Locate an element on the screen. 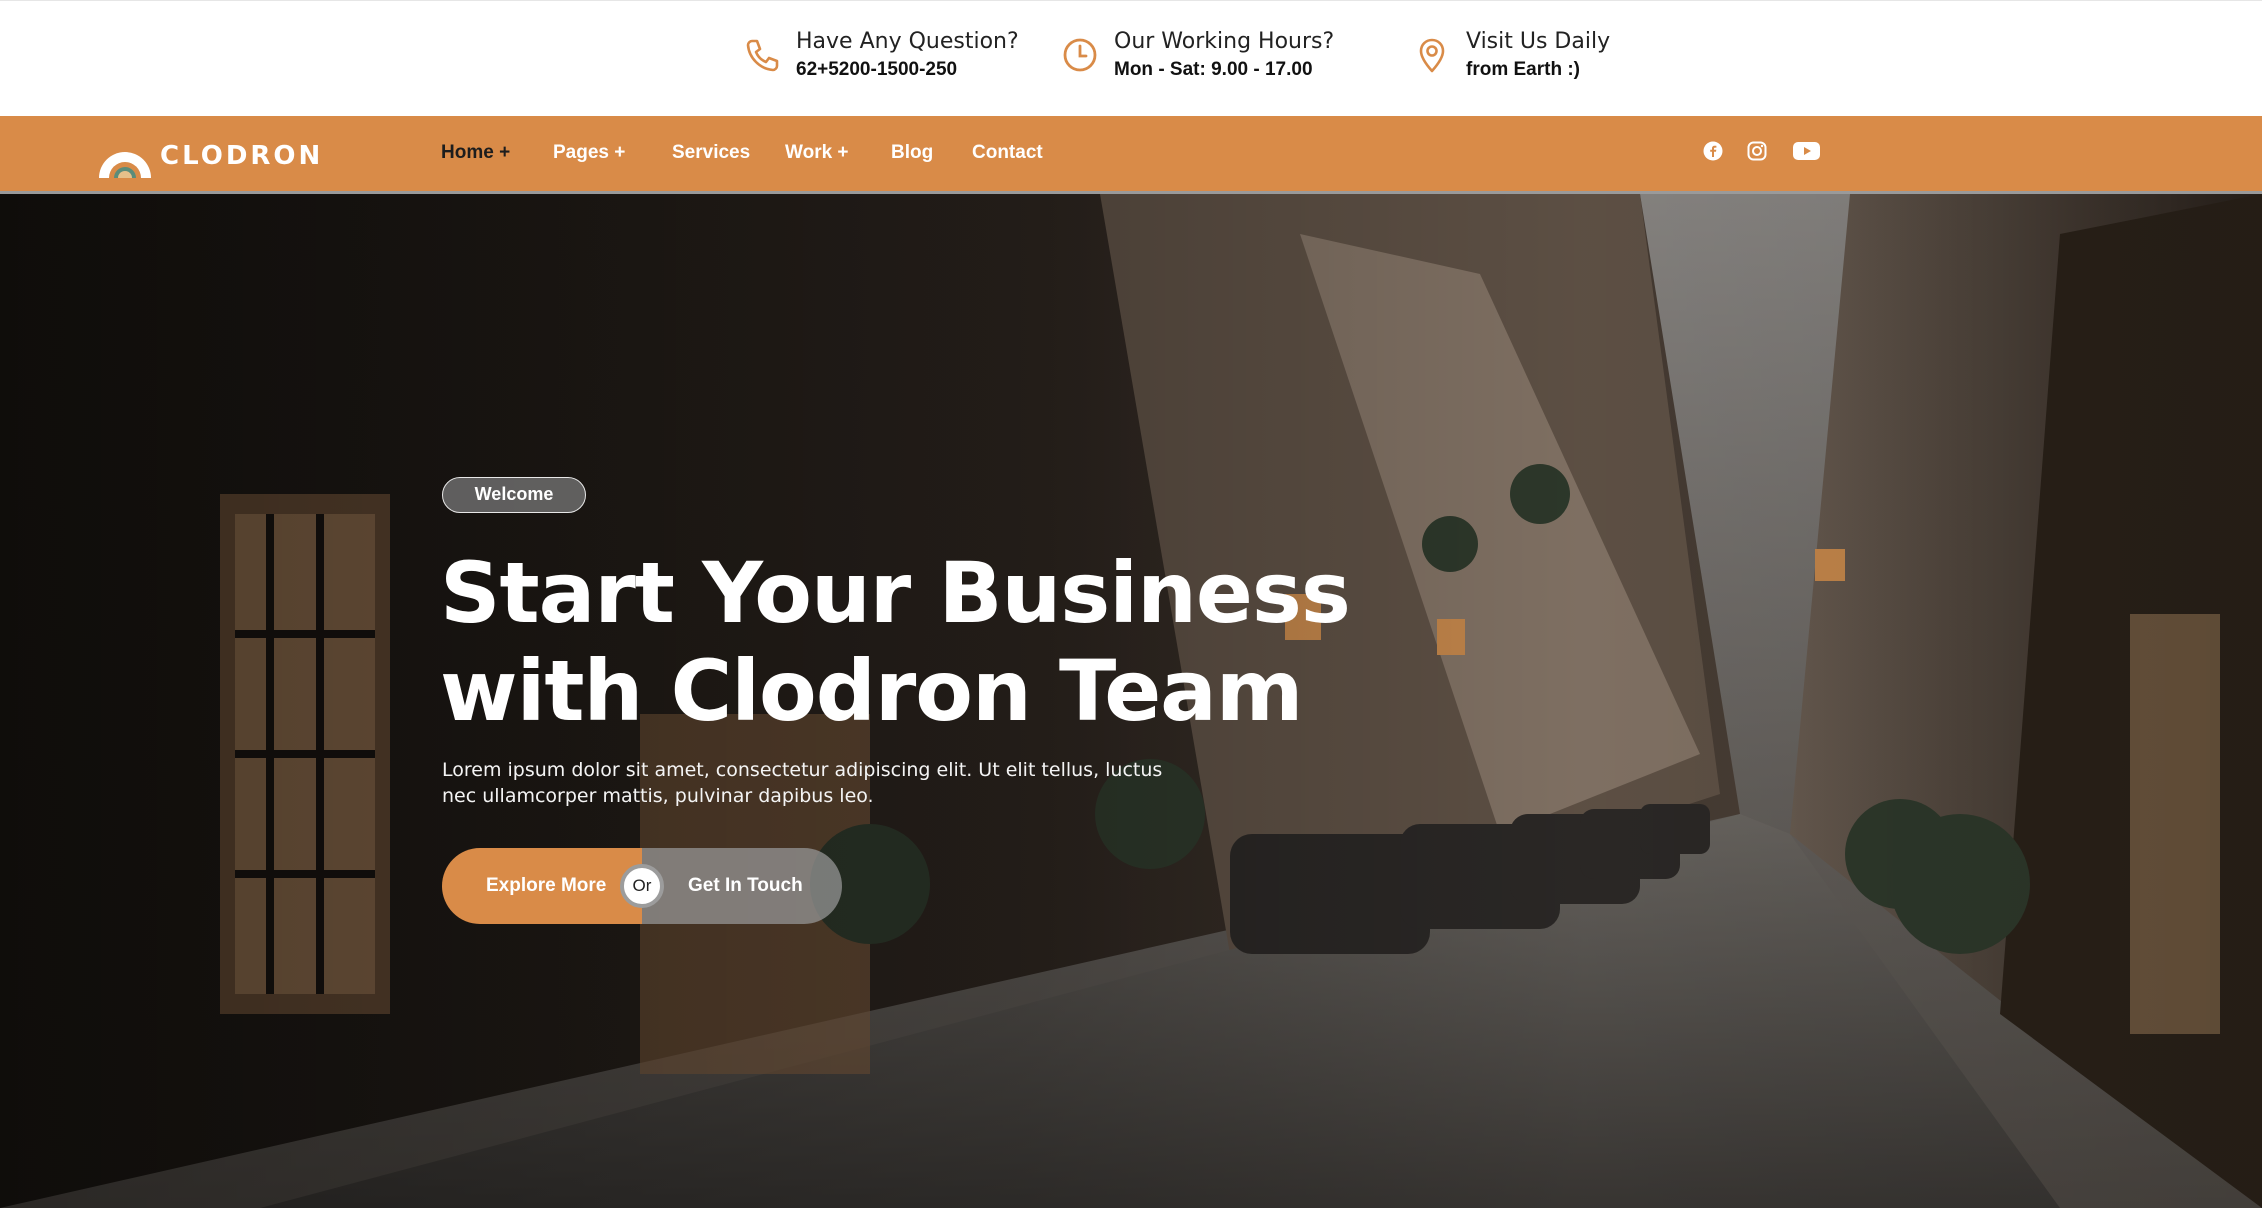 The width and height of the screenshot is (2262, 1208). hero-headline: Start Your Business with Clodron Team is located at coordinates (895, 642).